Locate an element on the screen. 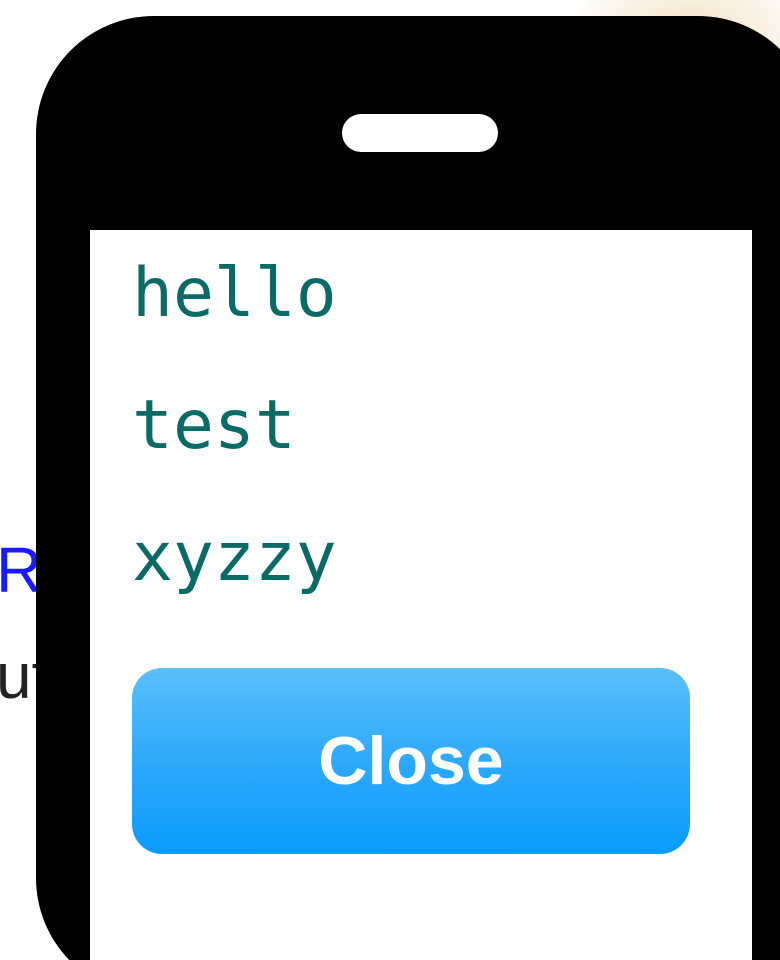  screen-text-line-test: test is located at coordinates (214, 425).